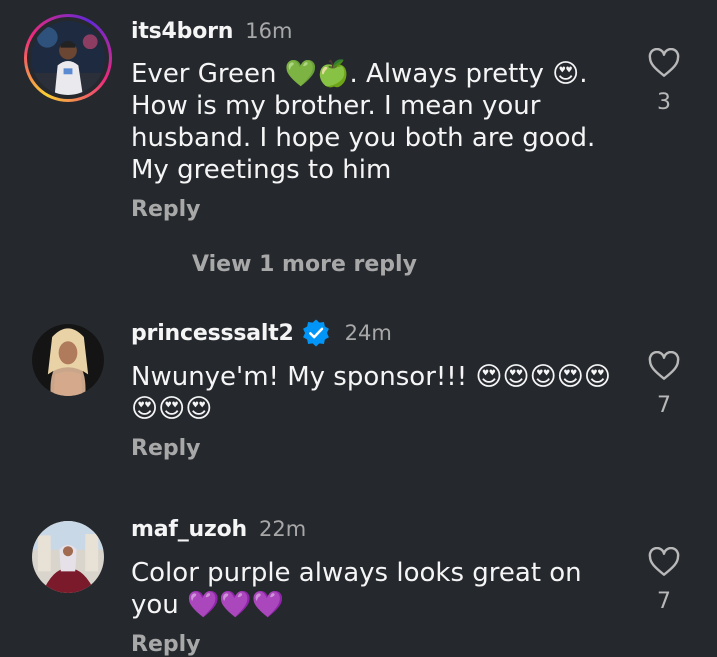 Image resolution: width=717 pixels, height=657 pixels. I want to click on view-more-replies-button: View 1 more reply, so click(304, 264).